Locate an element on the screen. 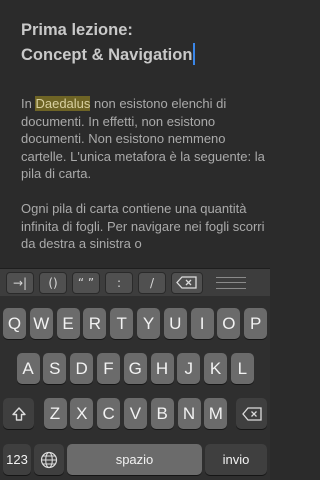 Image resolution: width=320 pixels, height=480 pixels. key-v: V is located at coordinates (135, 413).